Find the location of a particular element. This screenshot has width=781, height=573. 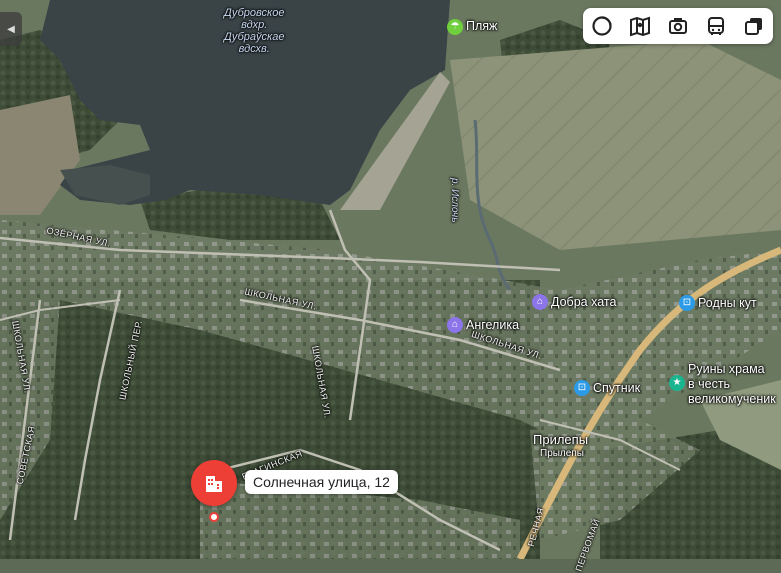

river-label: р. Ислочь is located at coordinates (454, 200).